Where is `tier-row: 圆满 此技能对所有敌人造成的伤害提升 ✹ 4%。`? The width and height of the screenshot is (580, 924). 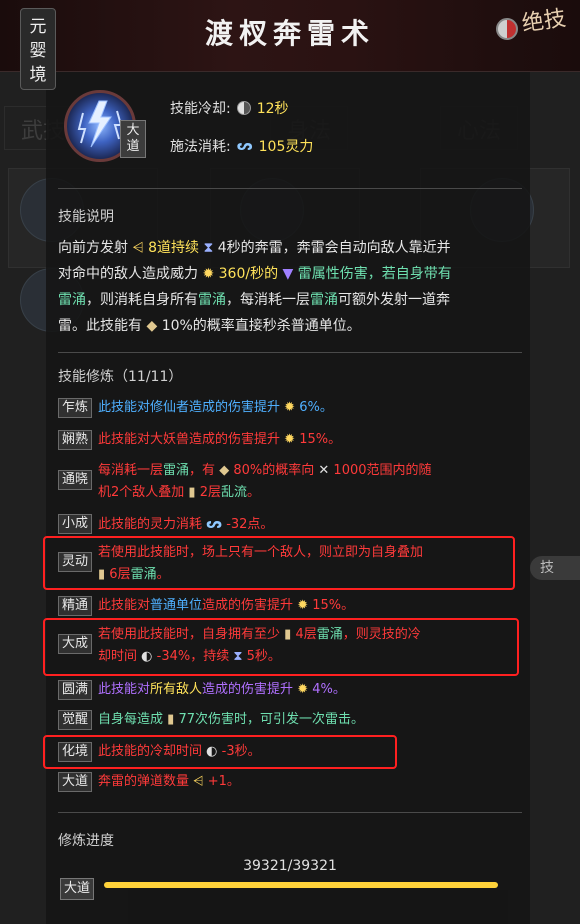 tier-row: 圆满 此技能对所有敌人造成的伤害提升 ✹ 4%。 is located at coordinates (288, 691).